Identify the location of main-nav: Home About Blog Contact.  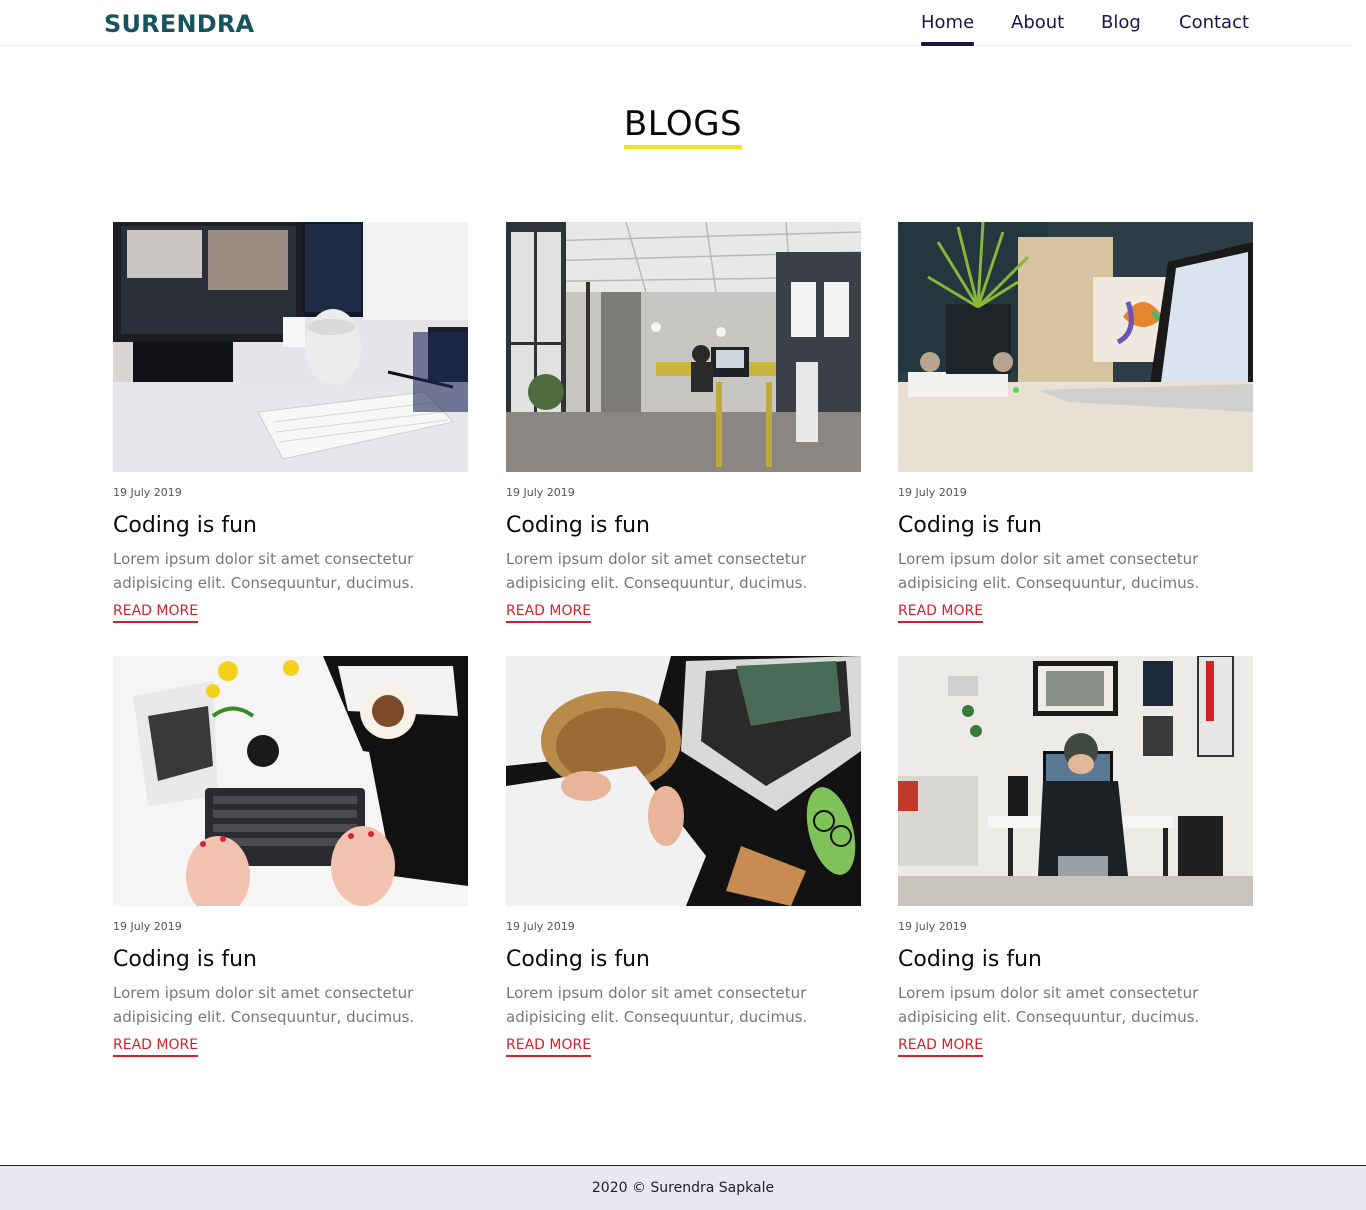
(675, 23).